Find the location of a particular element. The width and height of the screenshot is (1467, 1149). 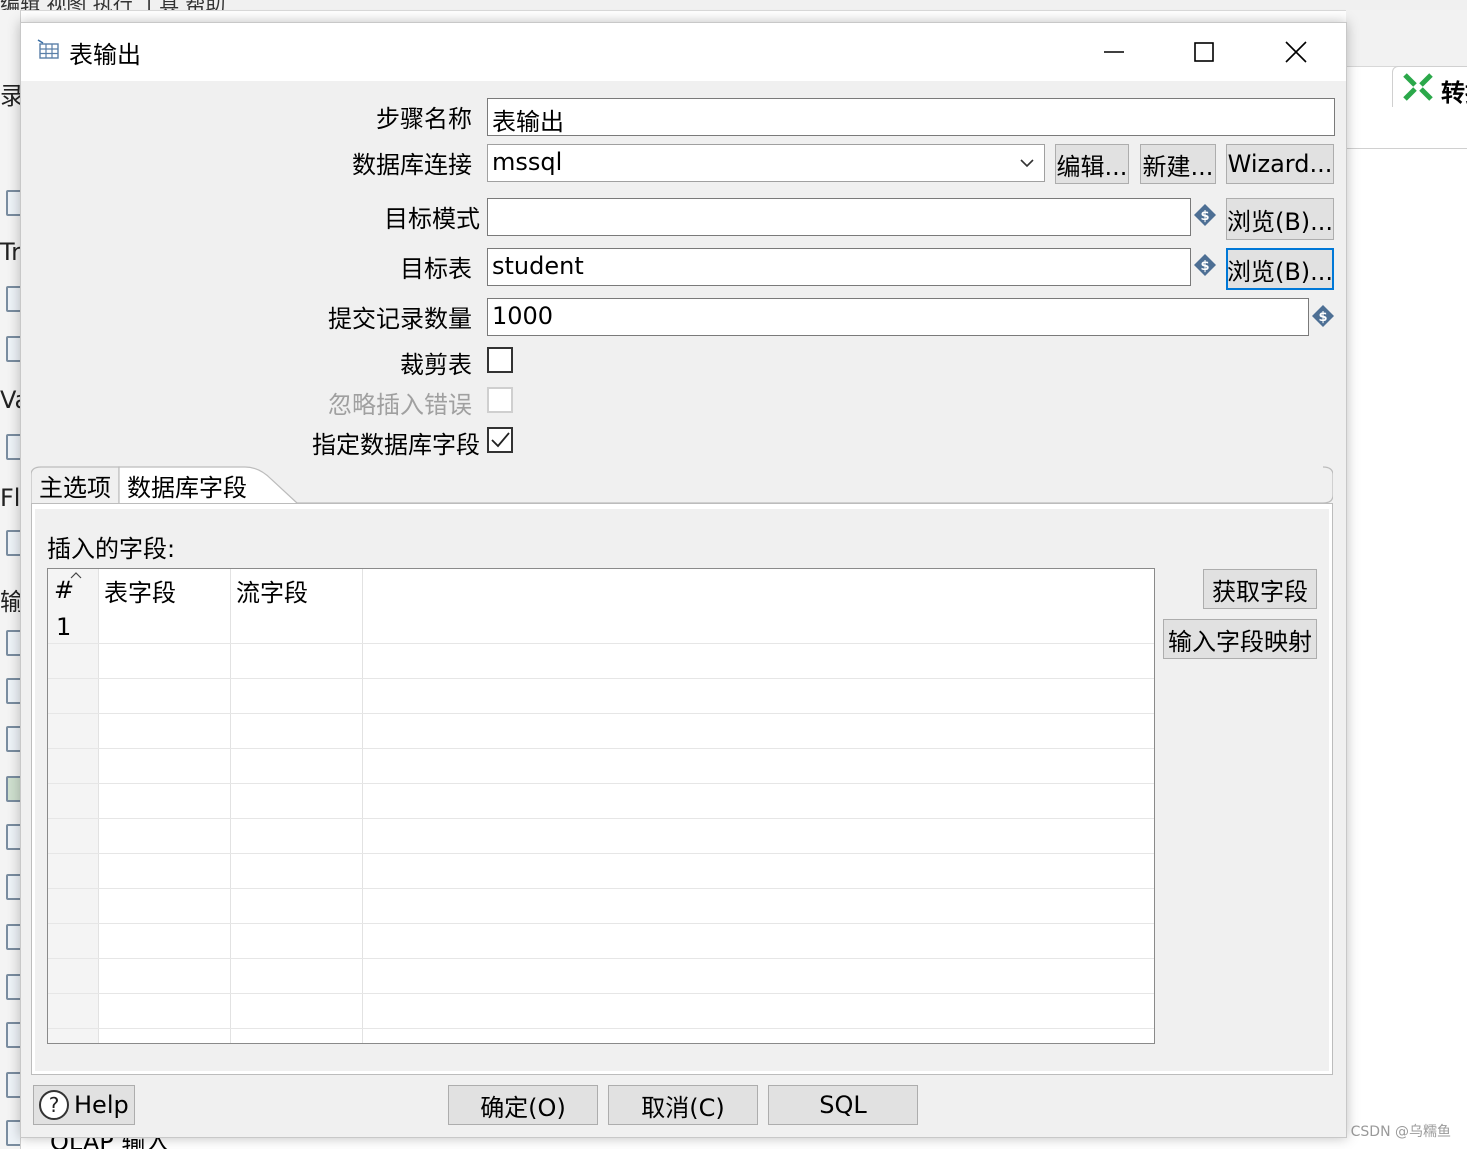

dialog-title: 表输出 is located at coordinates (105, 55).